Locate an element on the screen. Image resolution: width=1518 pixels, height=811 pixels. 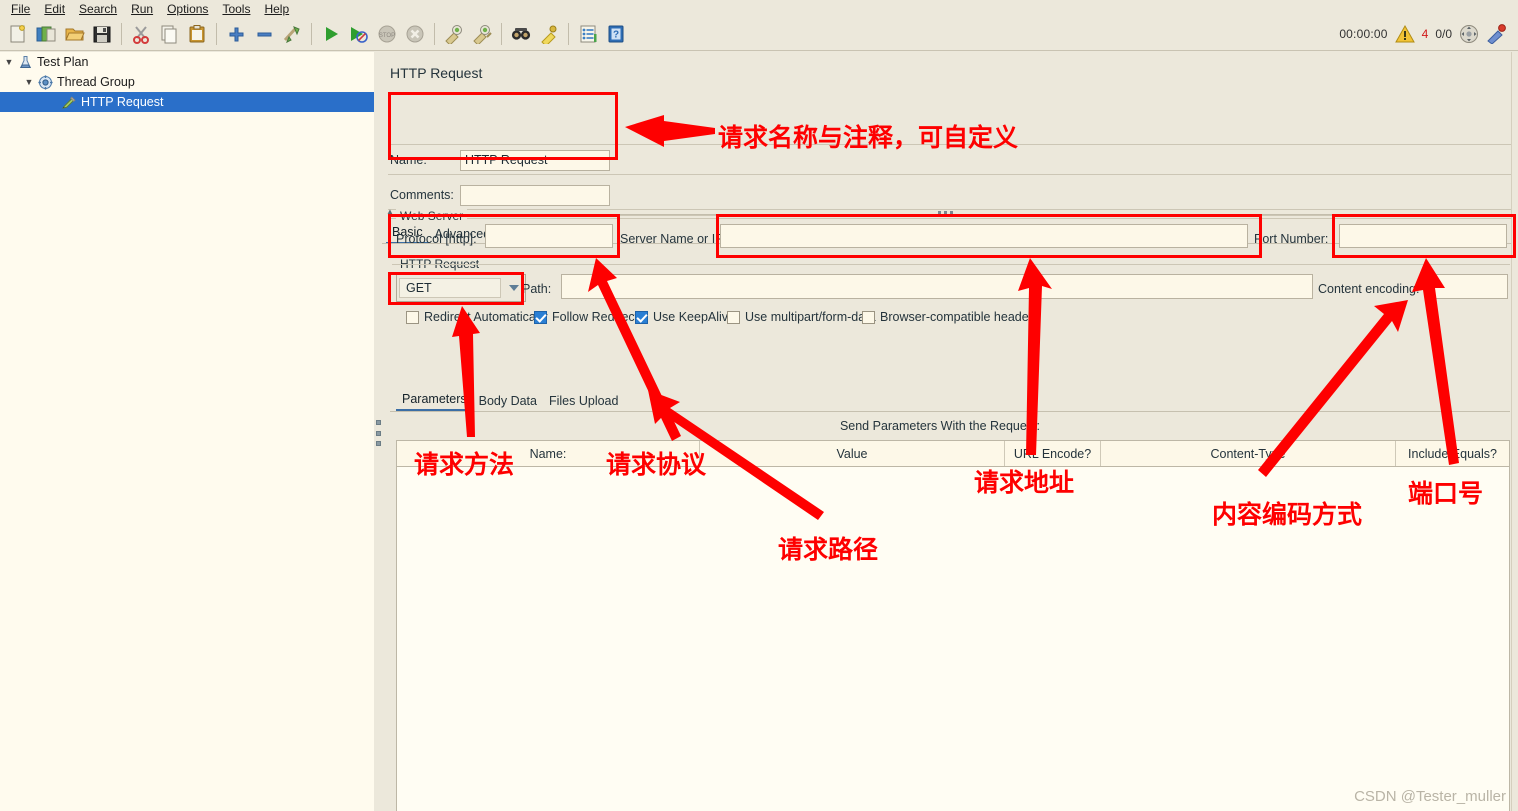
paste-icon is located at coordinates (197, 34).